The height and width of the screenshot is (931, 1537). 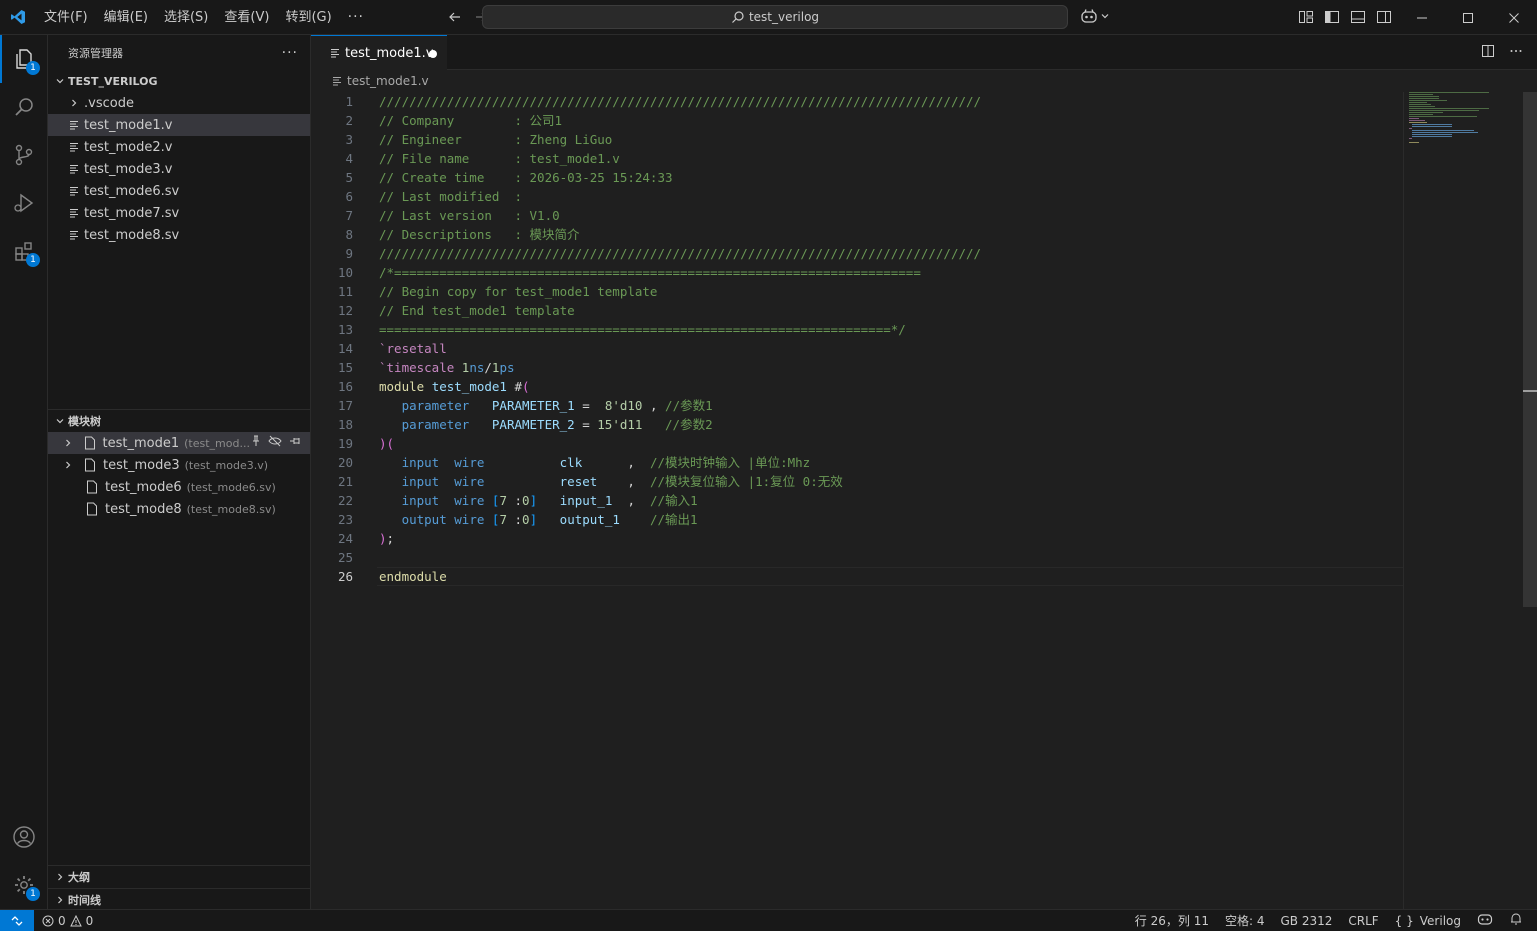 I want to click on extensions-button: 1, so click(x=24, y=251).